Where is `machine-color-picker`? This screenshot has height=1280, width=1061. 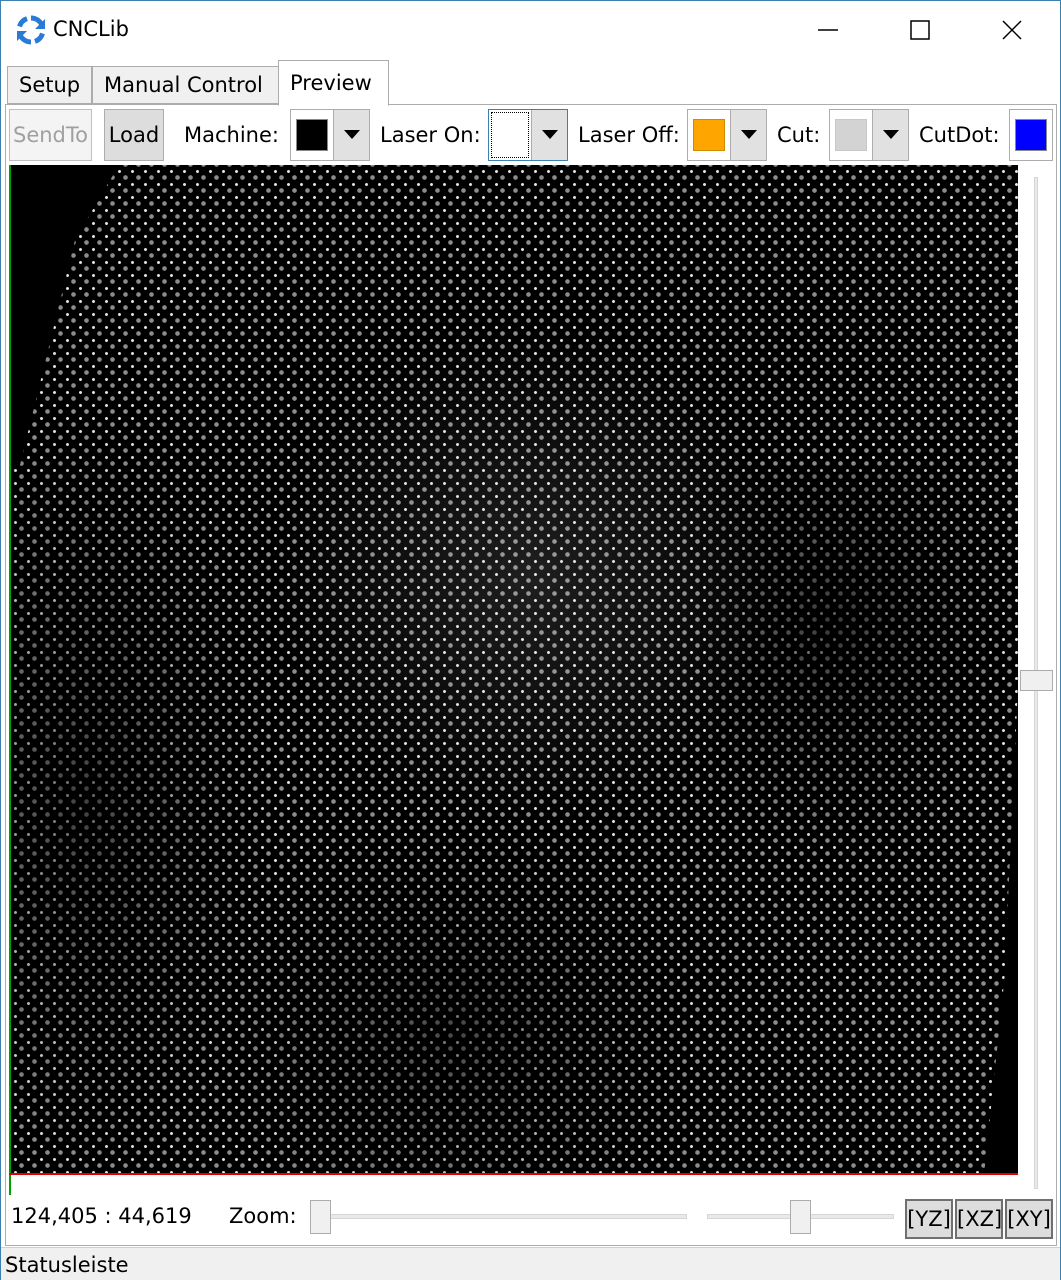
machine-color-picker is located at coordinates (330, 135).